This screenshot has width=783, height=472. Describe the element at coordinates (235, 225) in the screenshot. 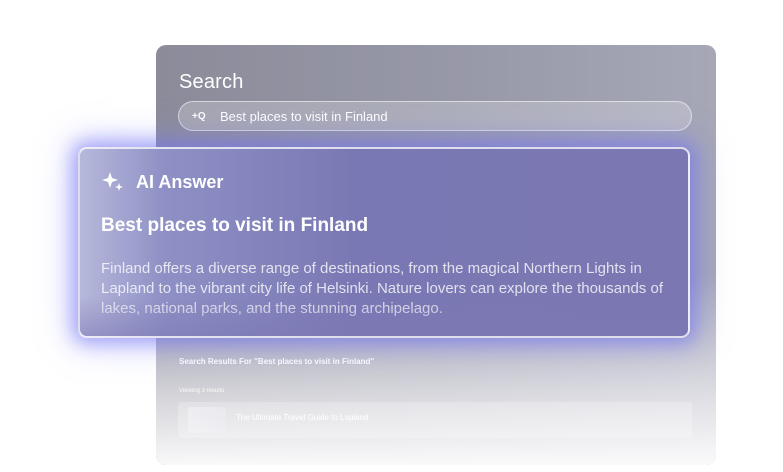

I see `ai-answer-heading: Best places to visit in Finland` at that location.